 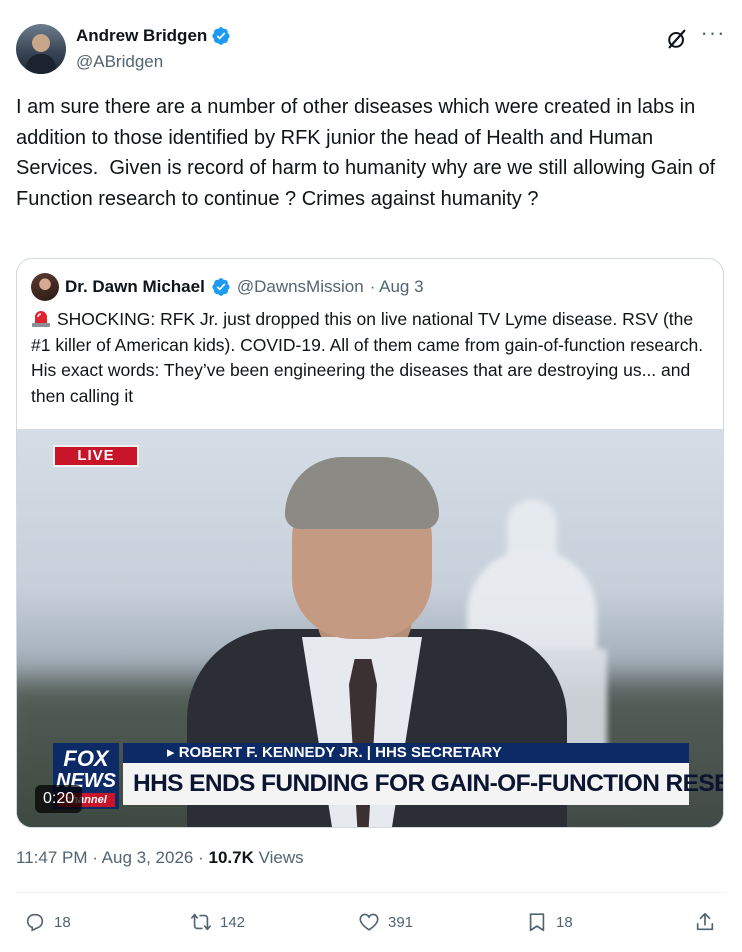 I want to click on live-badge: LIVE, so click(x=96, y=456).